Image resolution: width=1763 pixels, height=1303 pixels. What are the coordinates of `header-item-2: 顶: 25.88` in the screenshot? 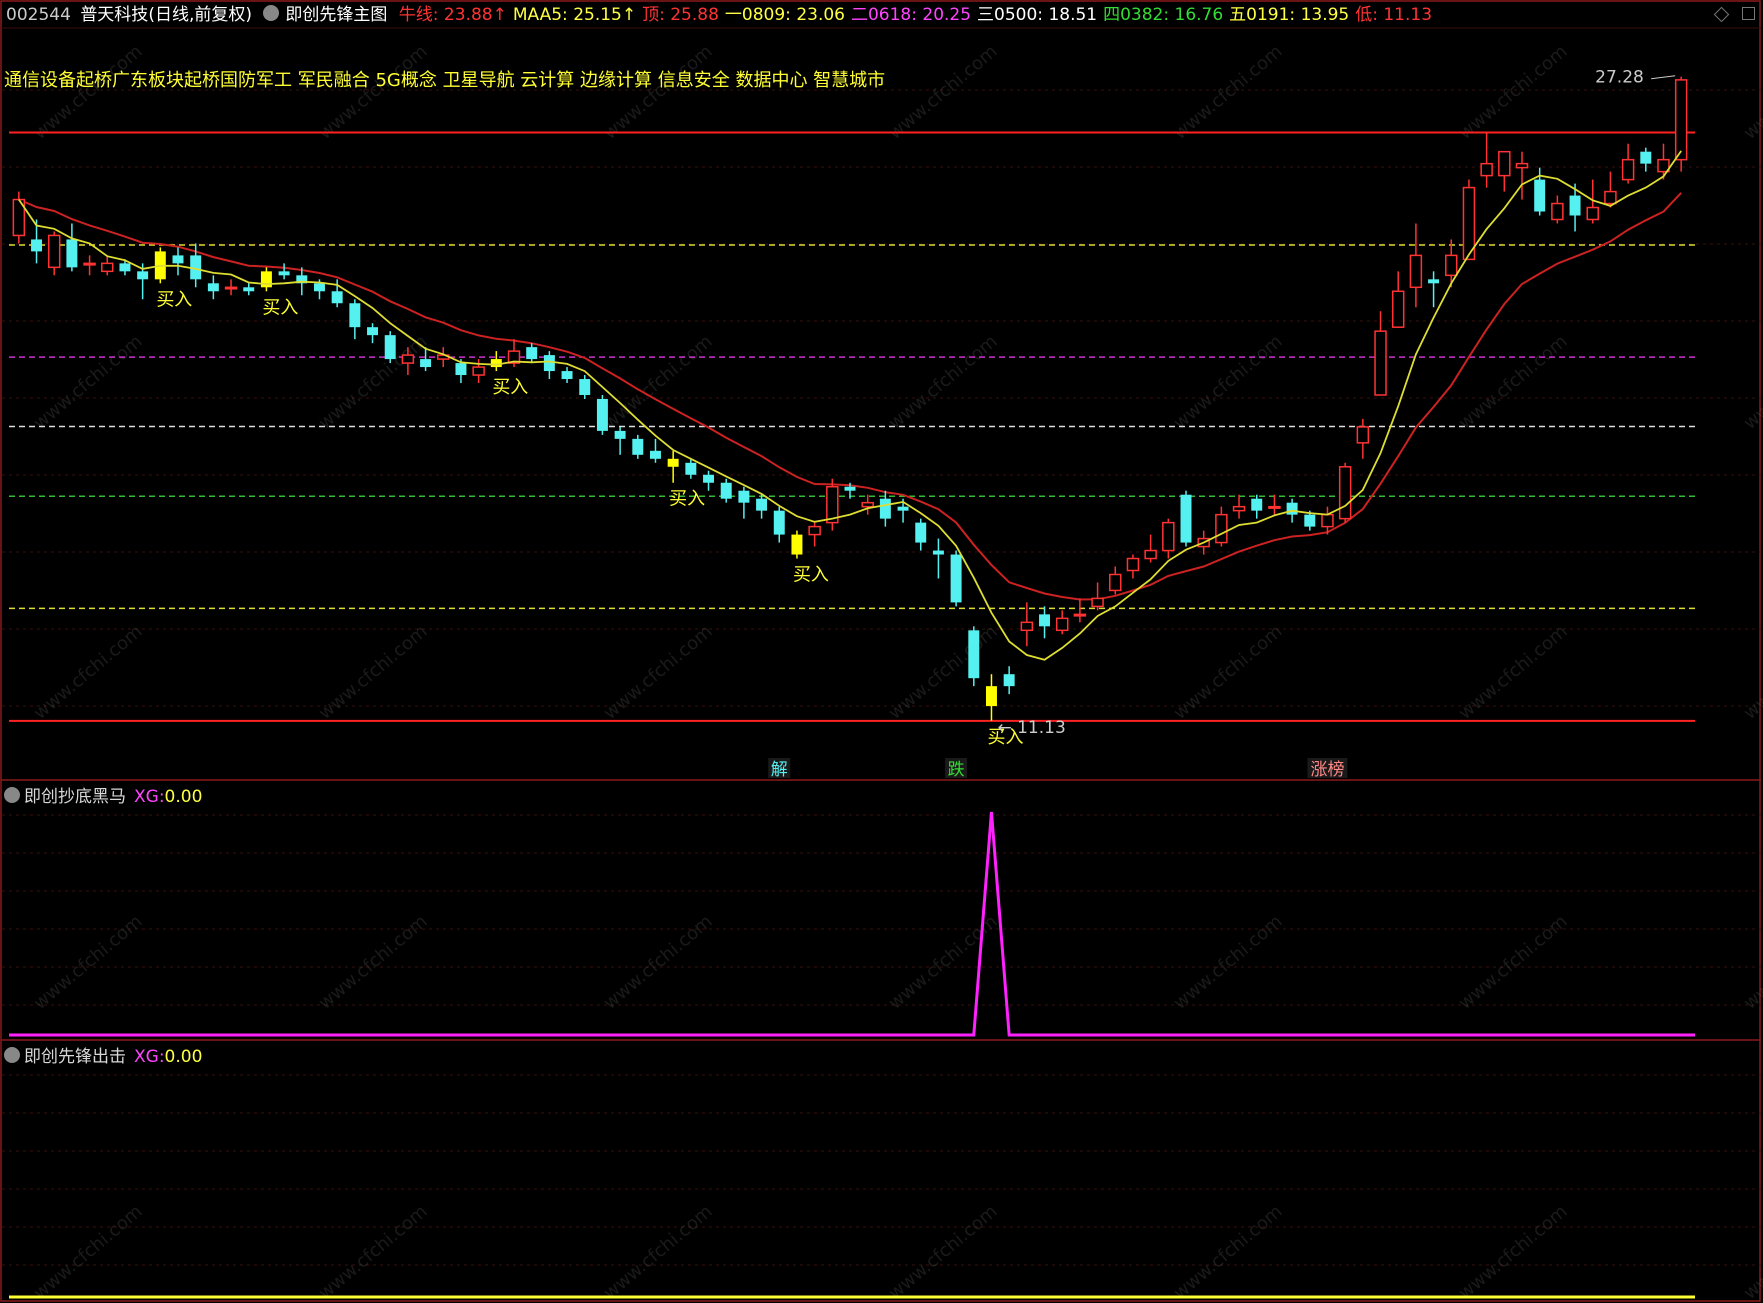 It's located at (680, 15).